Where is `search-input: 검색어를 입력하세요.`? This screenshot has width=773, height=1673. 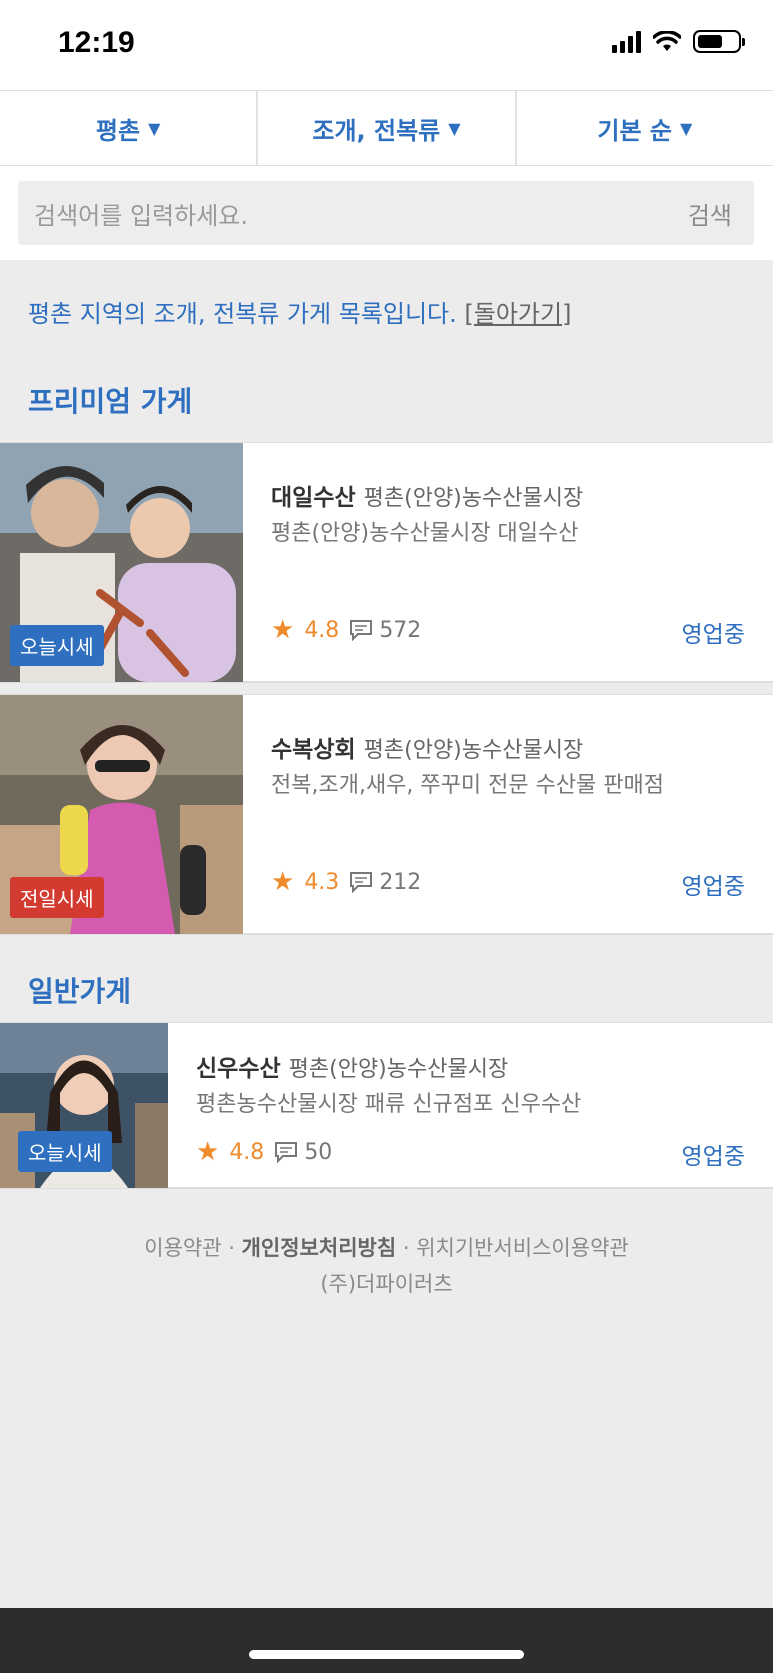 search-input: 검색어를 입력하세요. is located at coordinates (141, 213).